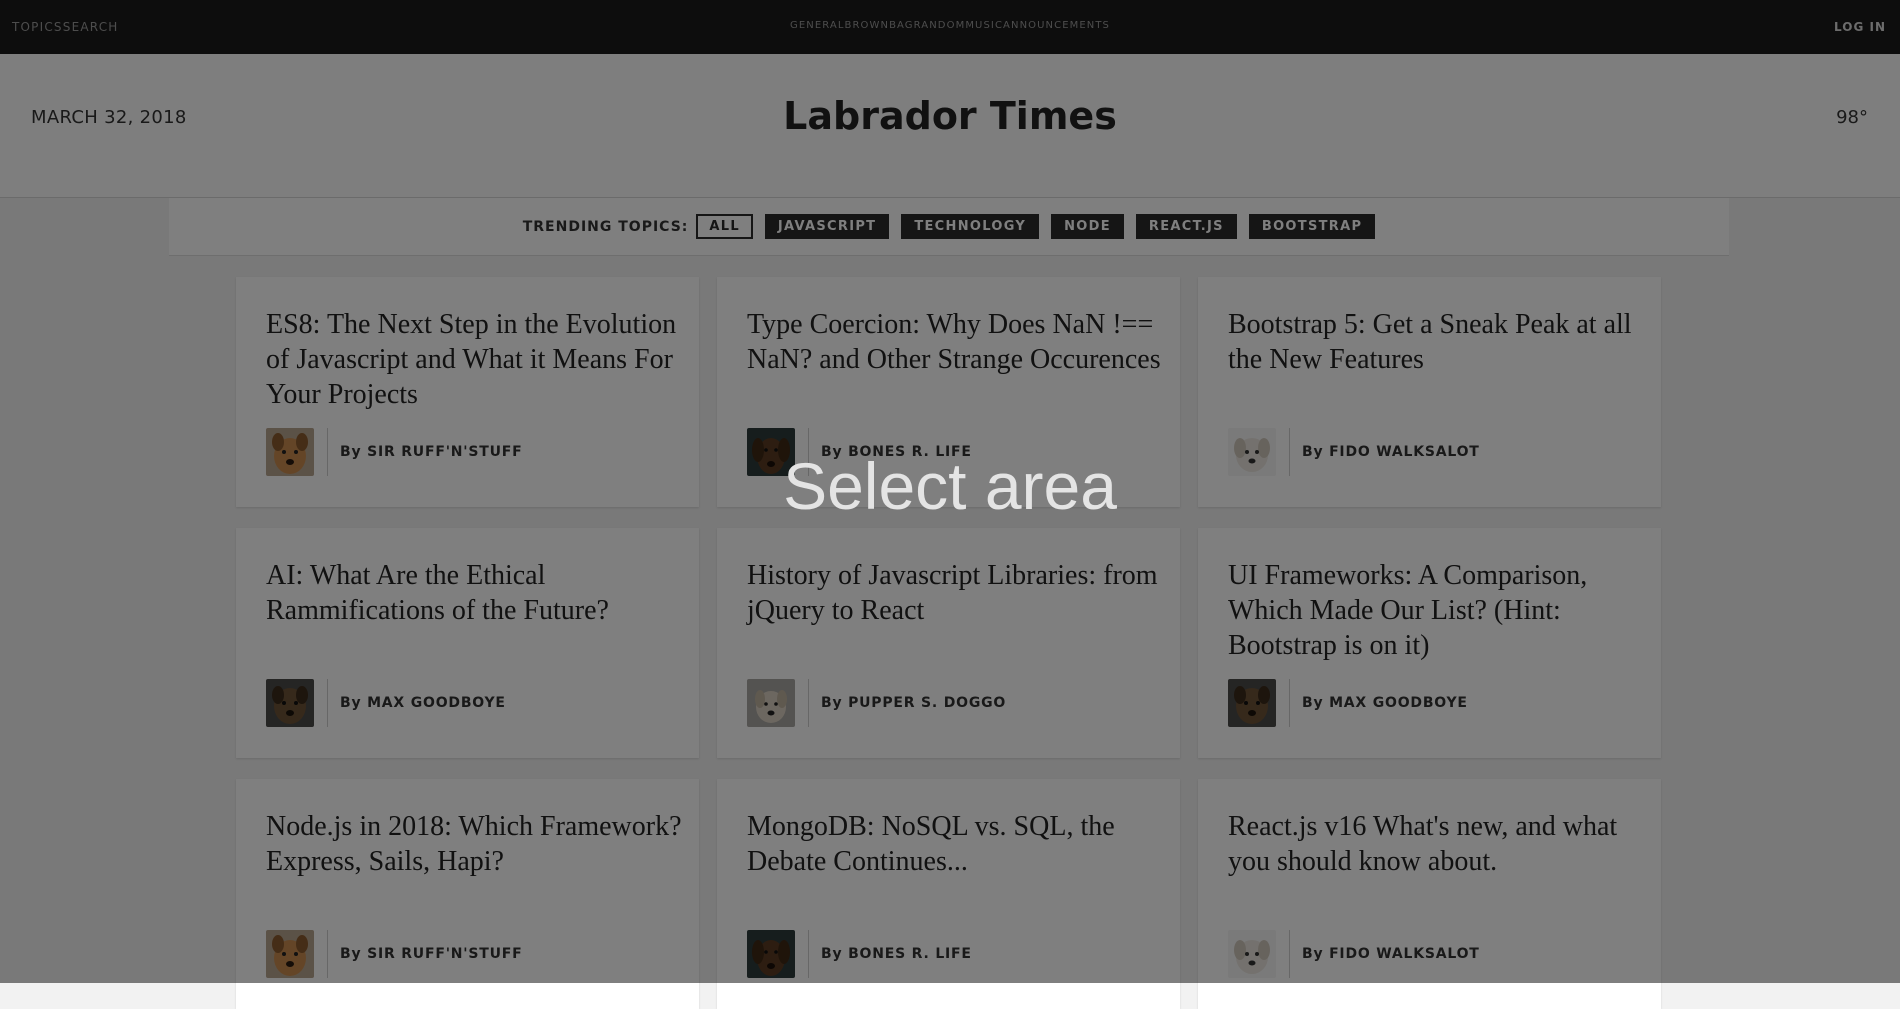 The image size is (1900, 1009). Describe the element at coordinates (940, 25) in the screenshot. I see `nav-link-random: RANDOM` at that location.